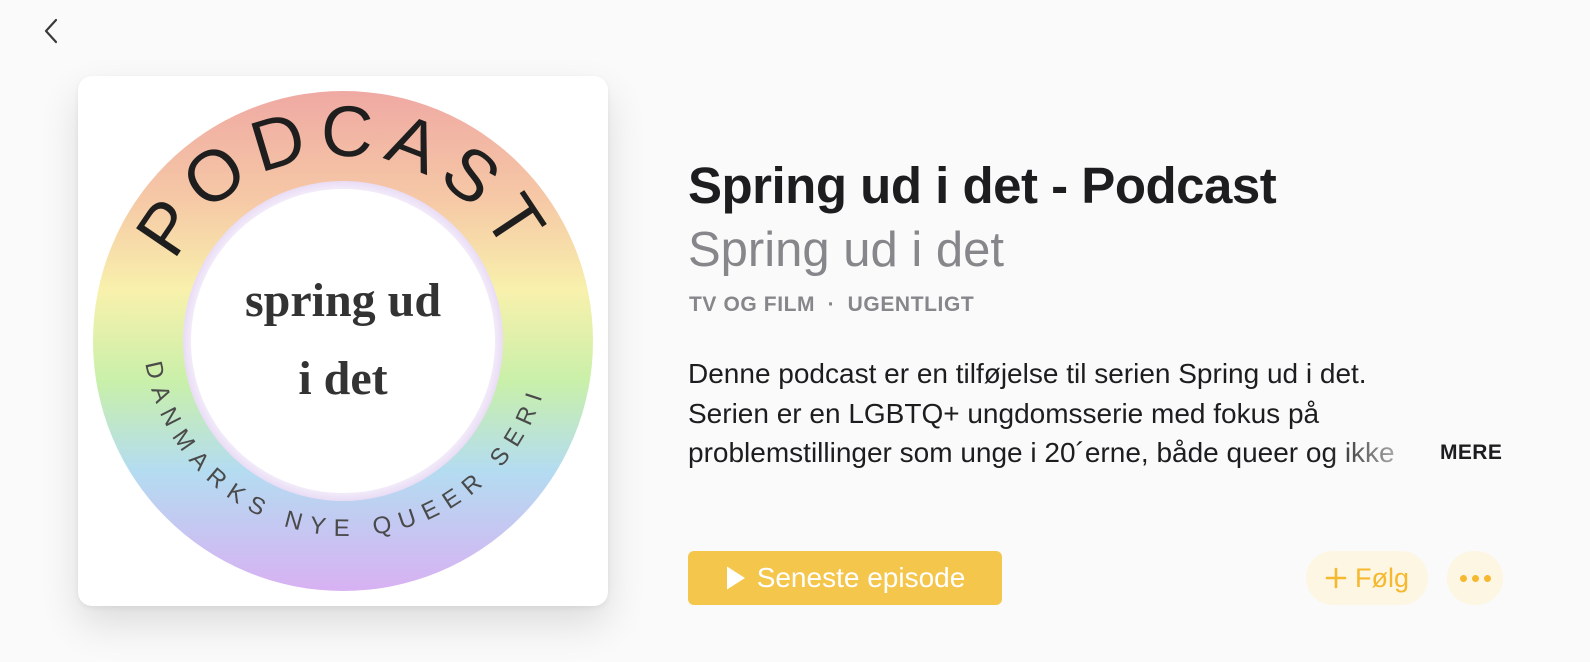 This screenshot has height=662, width=1590. I want to click on artwork-center-line-1: spring ud, so click(343, 300).